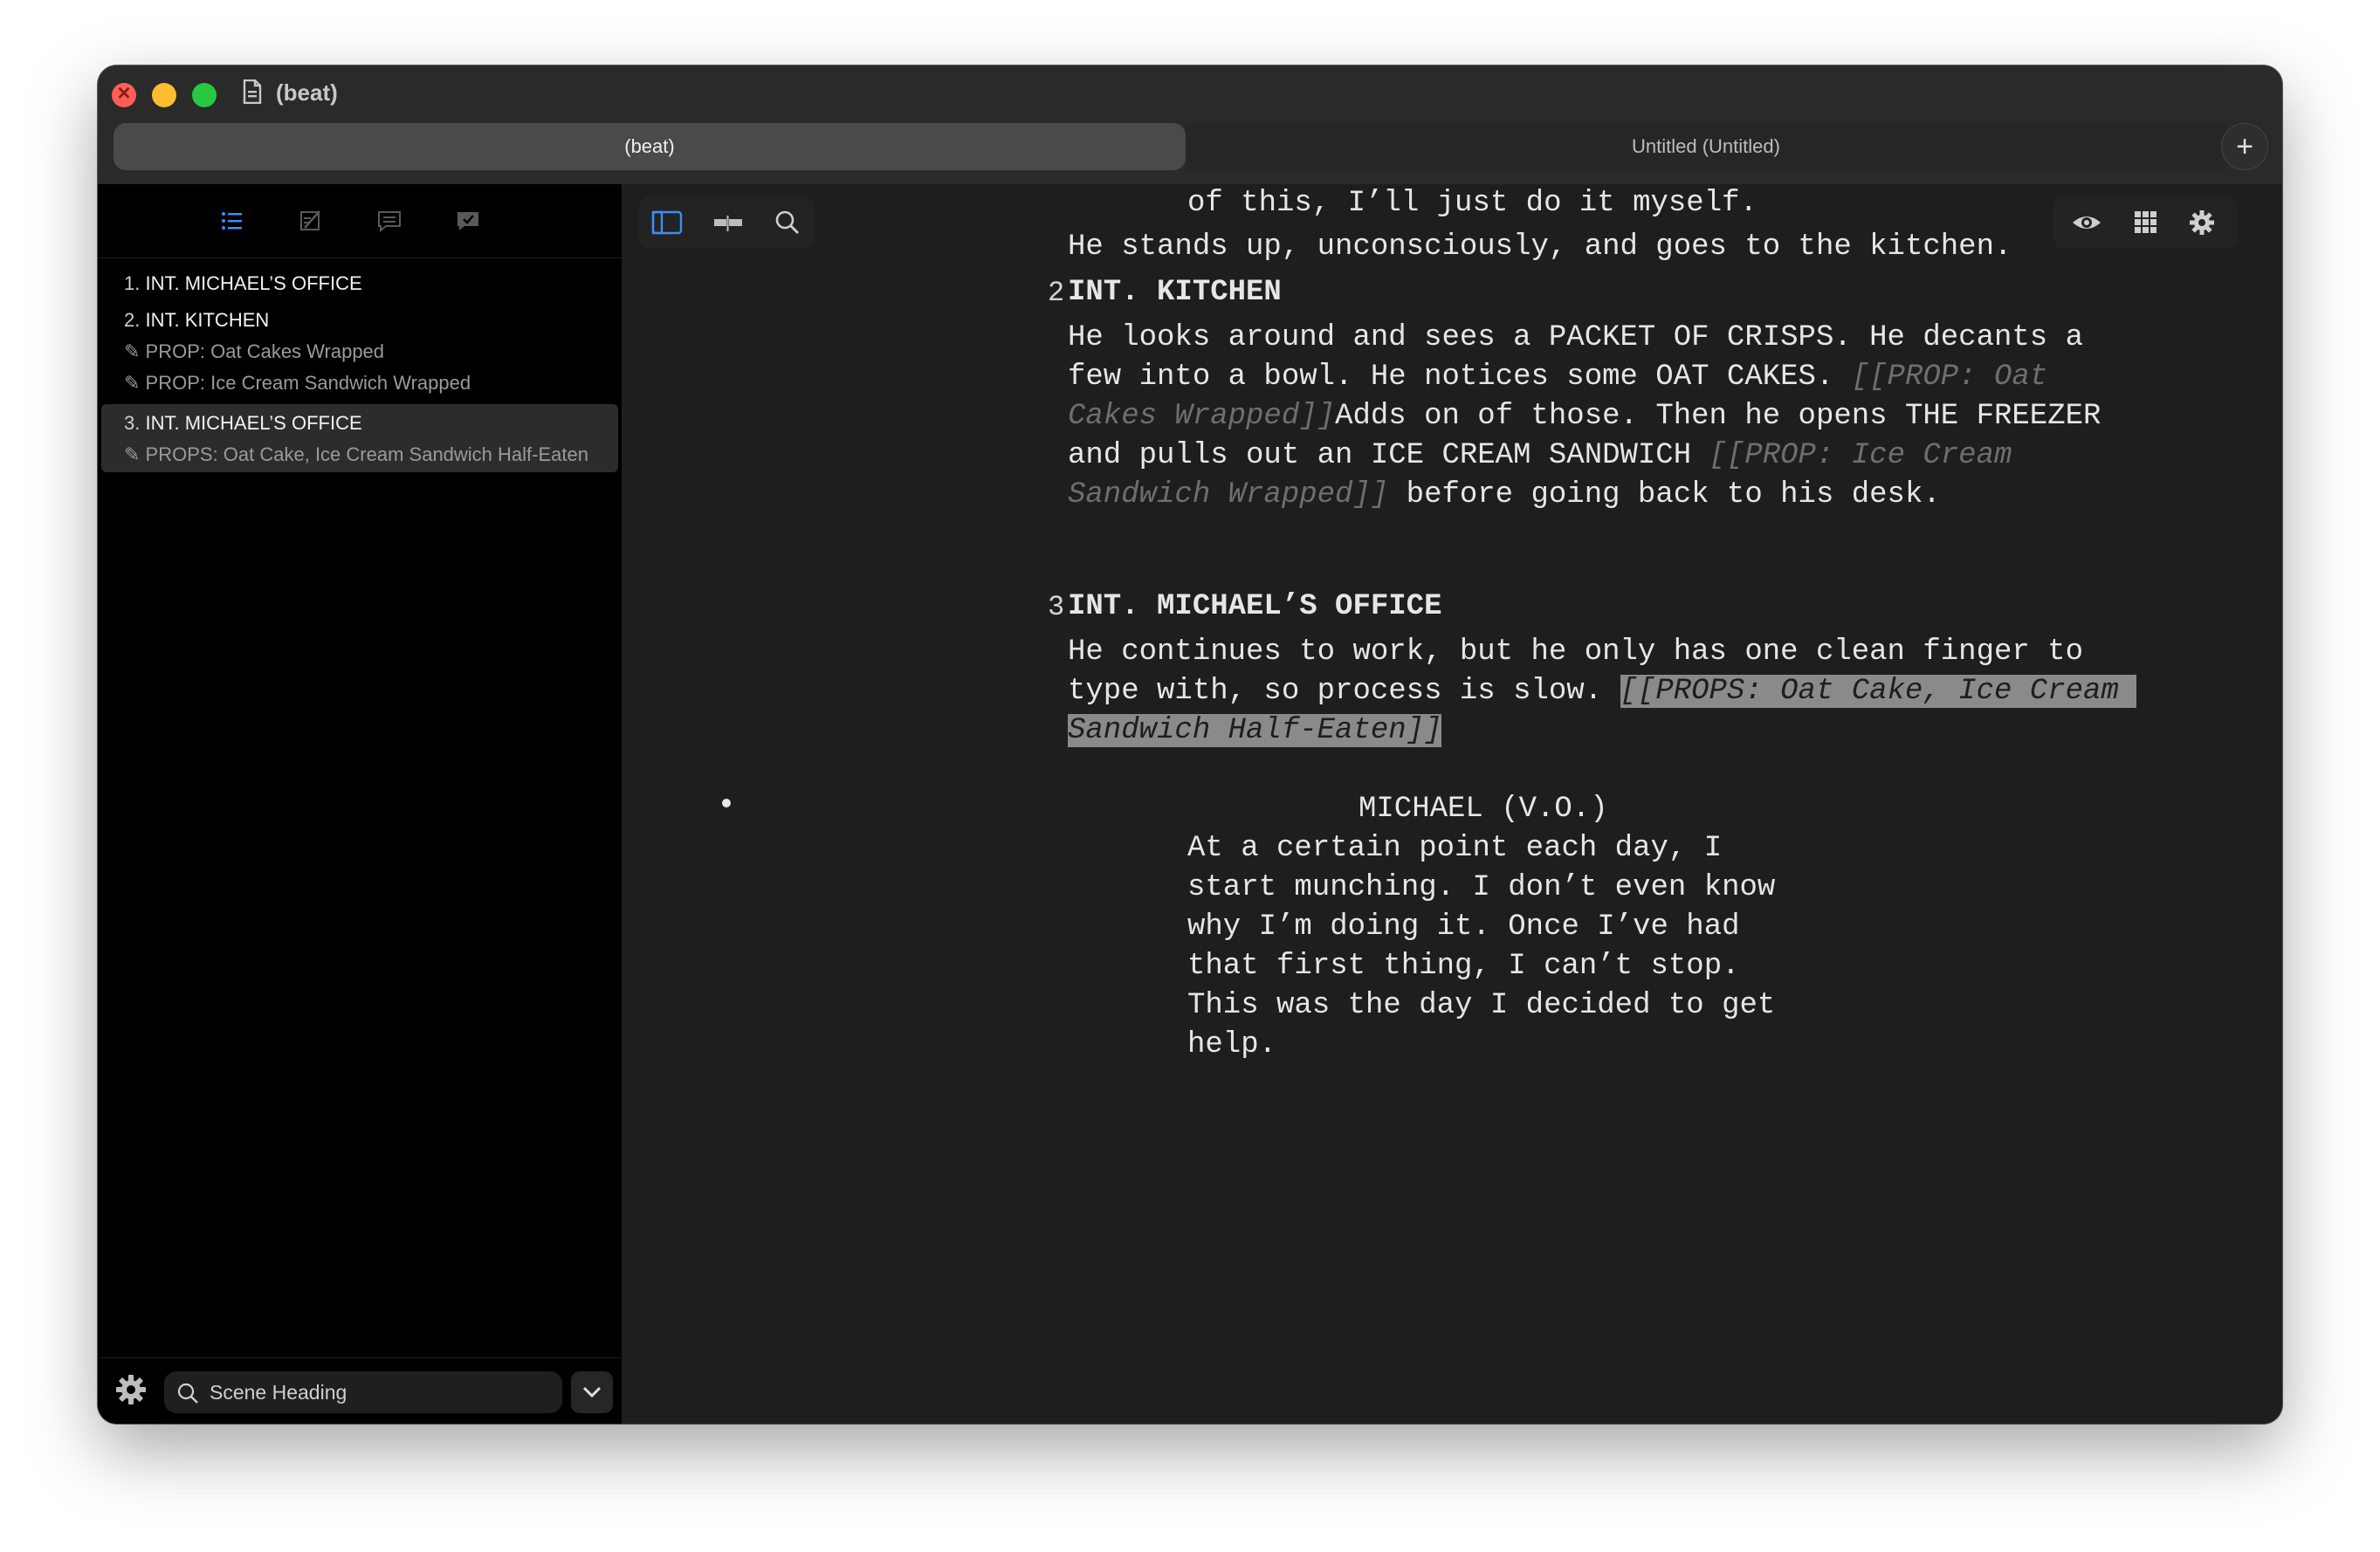 The image size is (2380, 1552). I want to click on plus-icon: +, so click(2244, 146).